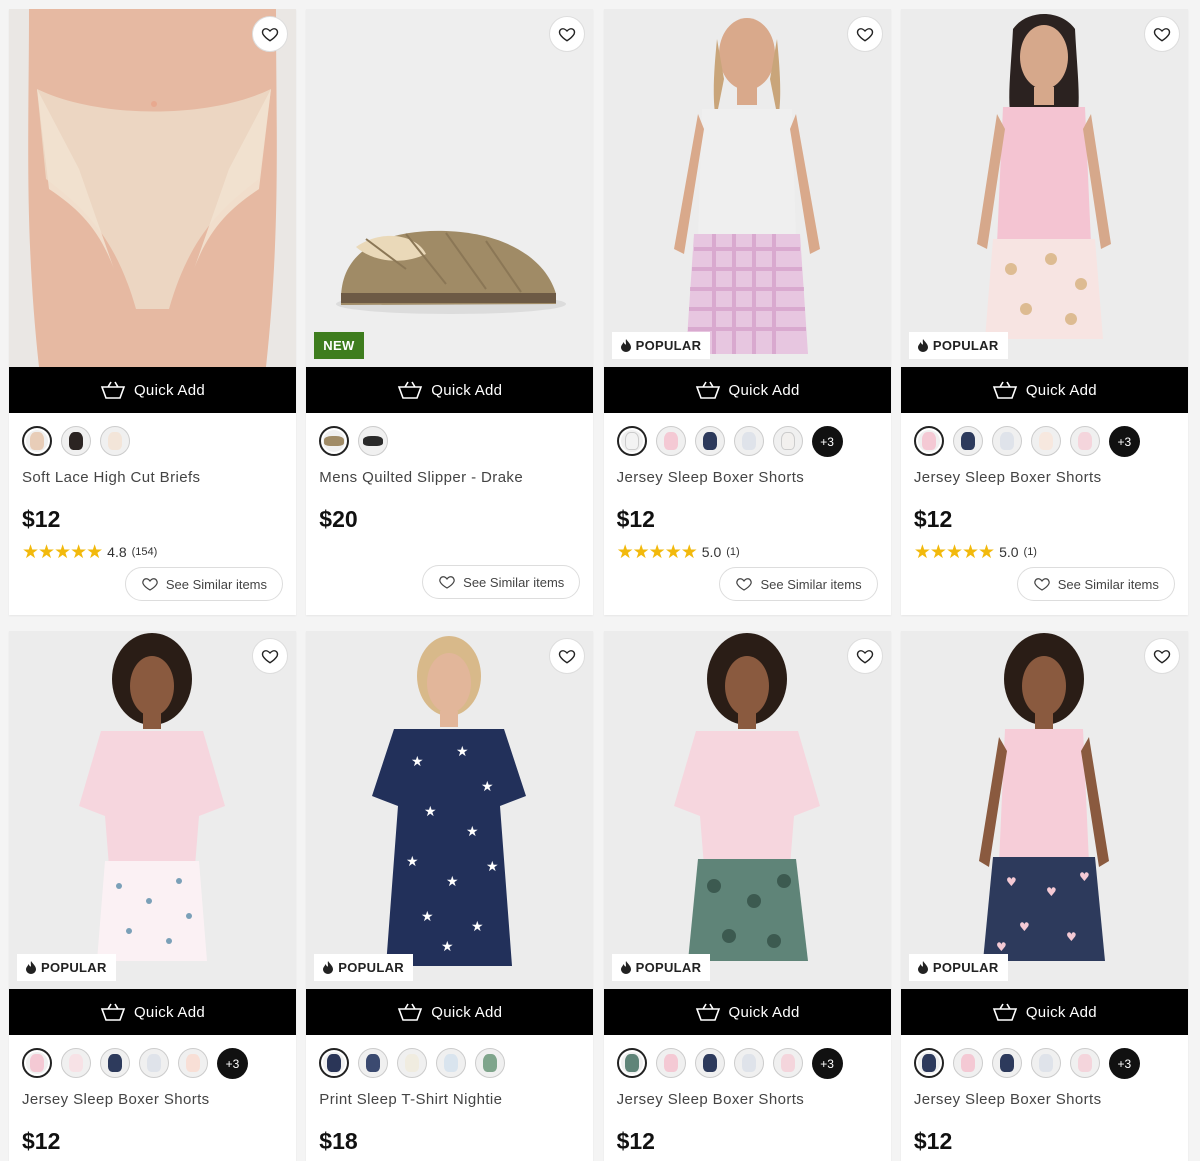  Describe the element at coordinates (449, 482) in the screenshot. I see `product-name: Mens Quilted Slipper - Drake` at that location.